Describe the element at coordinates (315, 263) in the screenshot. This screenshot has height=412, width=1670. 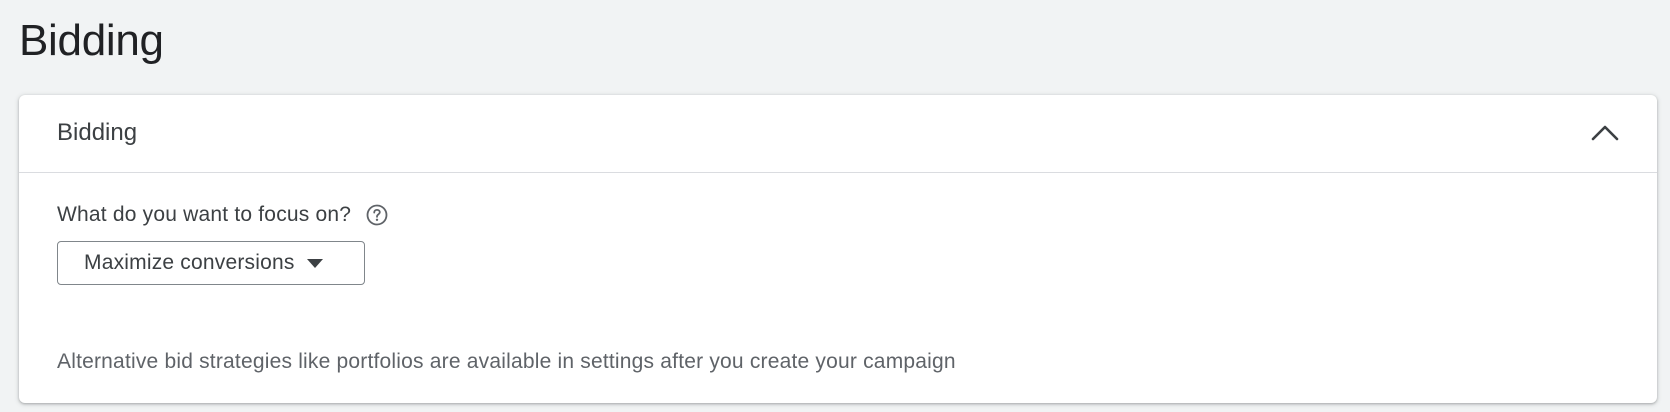
I see `arrow-drop-down-icon` at that location.